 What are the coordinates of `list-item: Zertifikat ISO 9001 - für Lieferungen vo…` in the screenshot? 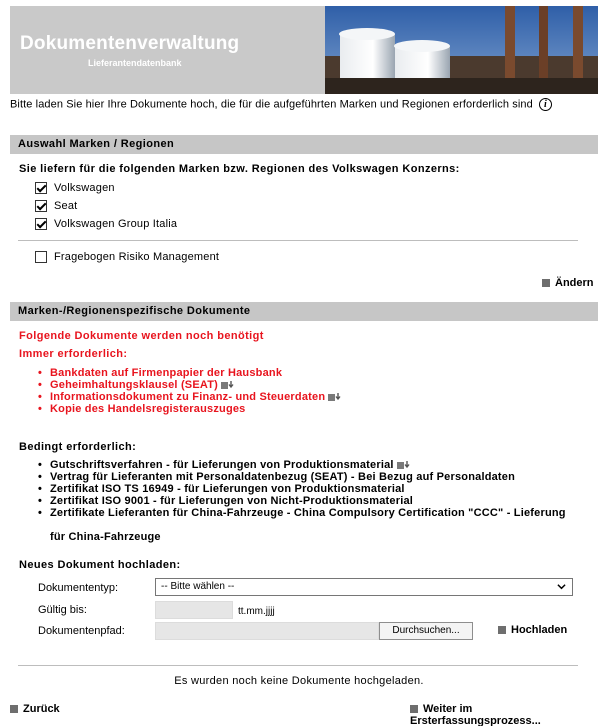 It's located at (311, 501).